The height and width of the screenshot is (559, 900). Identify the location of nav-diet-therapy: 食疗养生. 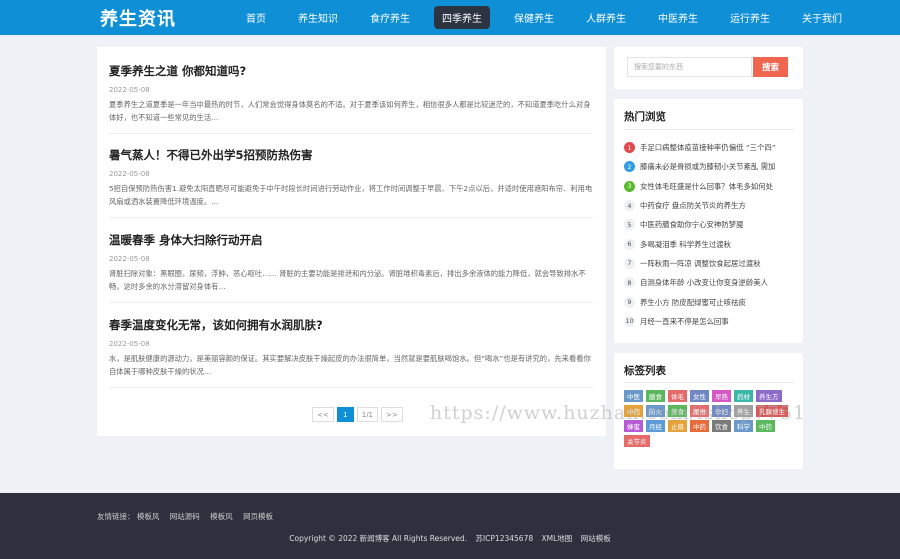
(390, 17).